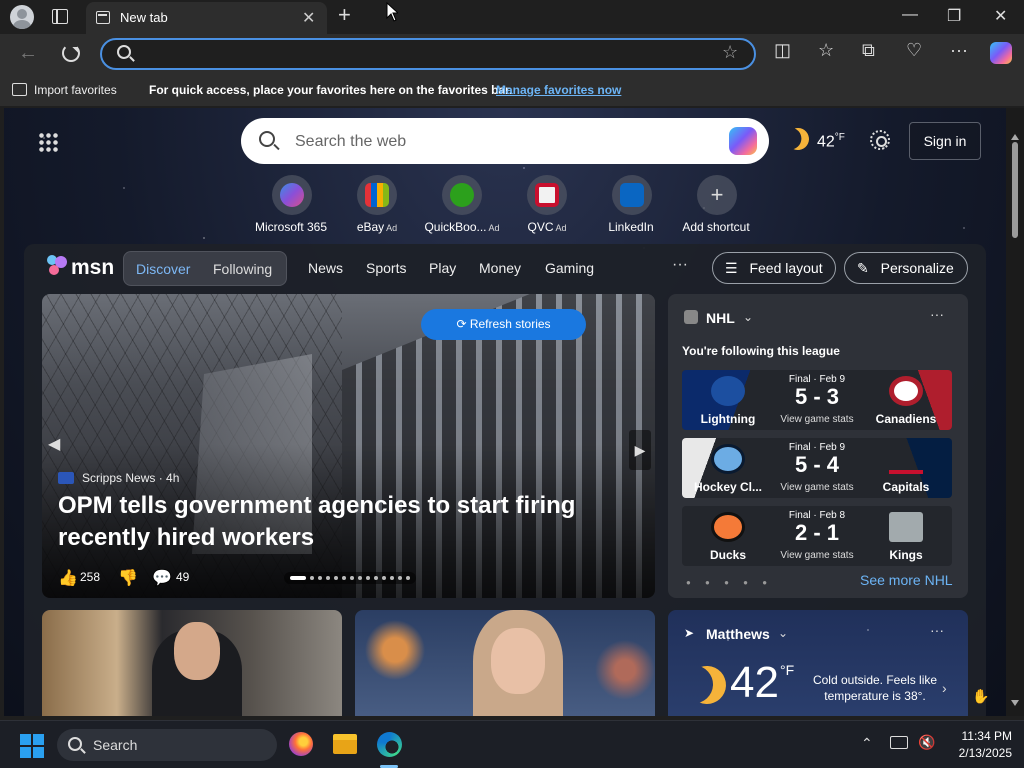 Image resolution: width=1024 pixels, height=768 pixels. I want to click on manage-favorites-link: Manage favorites now, so click(558, 90).